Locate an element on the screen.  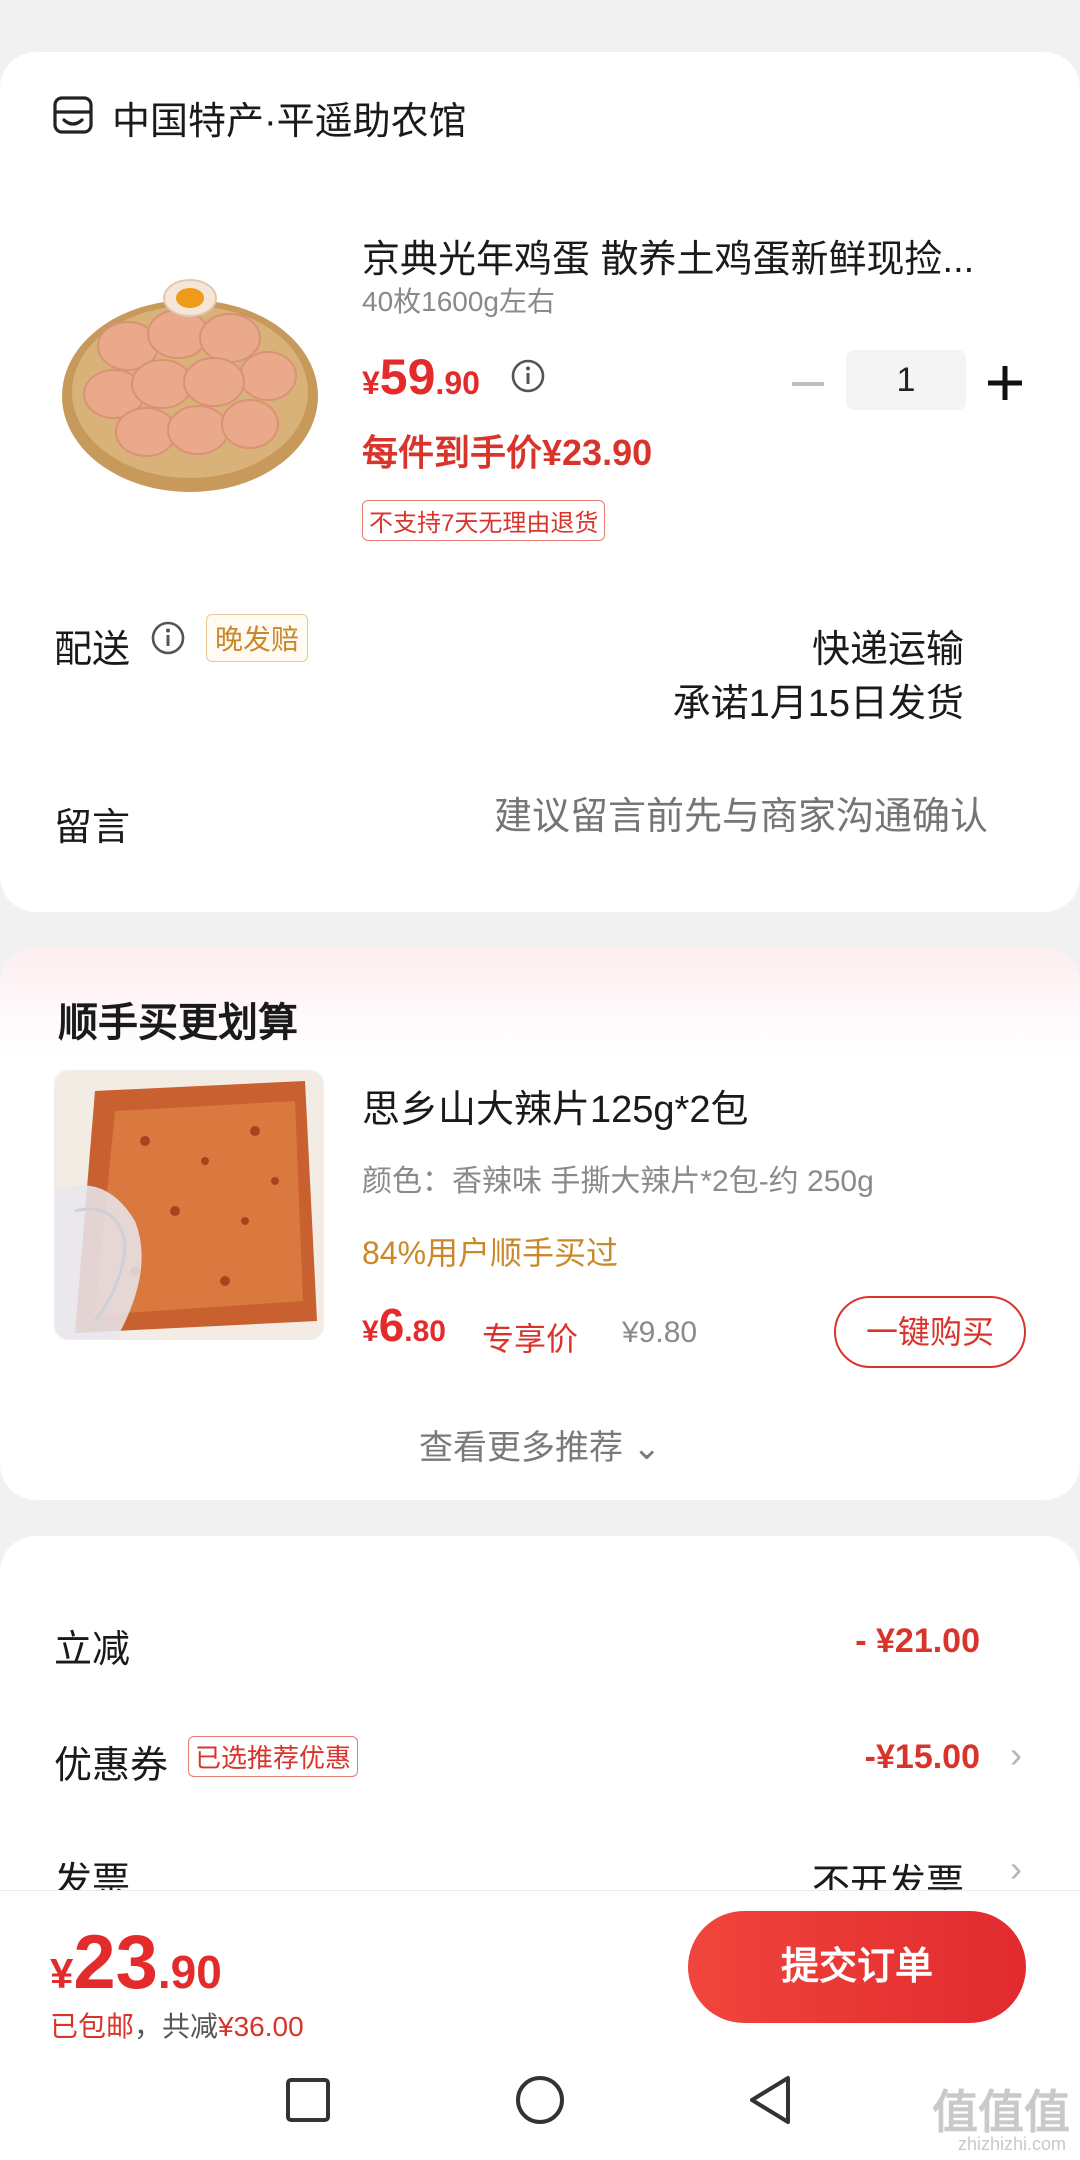
view-more-recommendations: 查看更多推荐 ⌄ is located at coordinates (540, 1444).